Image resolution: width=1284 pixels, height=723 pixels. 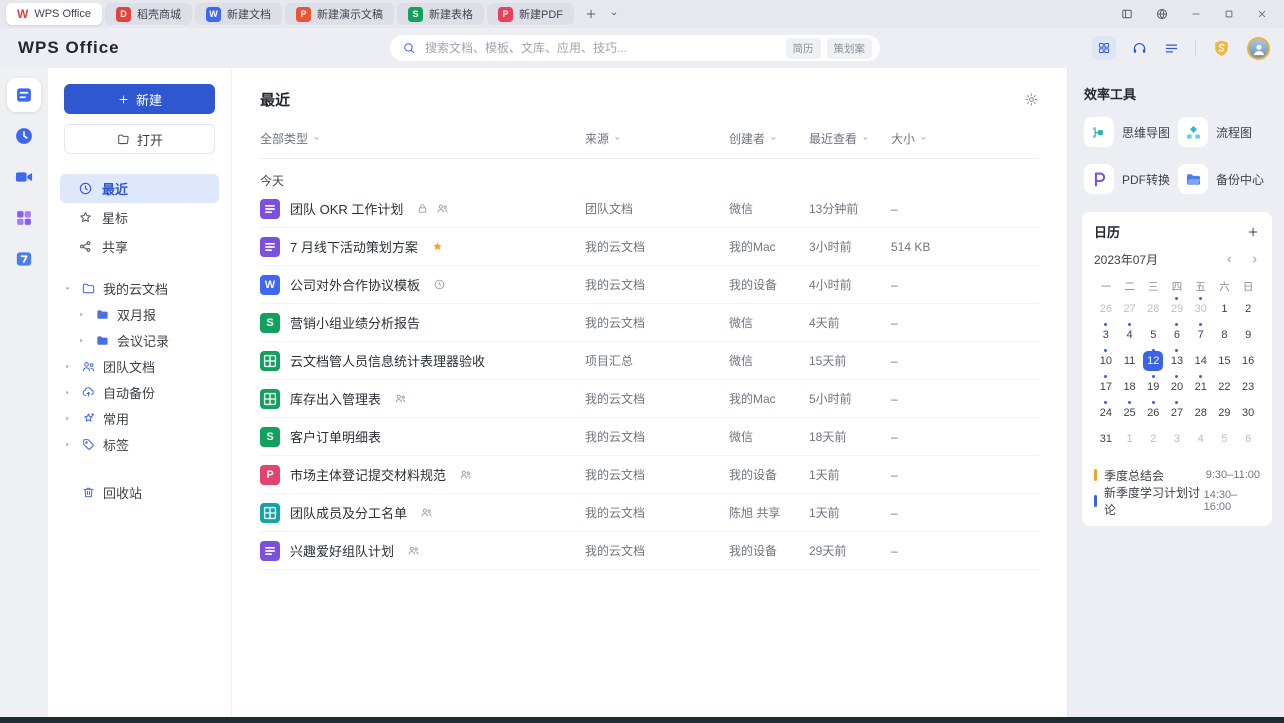 I want to click on file-row-7: P 市场主体登记提交材料规范 我的云文档 我的设备 1天前 –, so click(x=649, y=475).